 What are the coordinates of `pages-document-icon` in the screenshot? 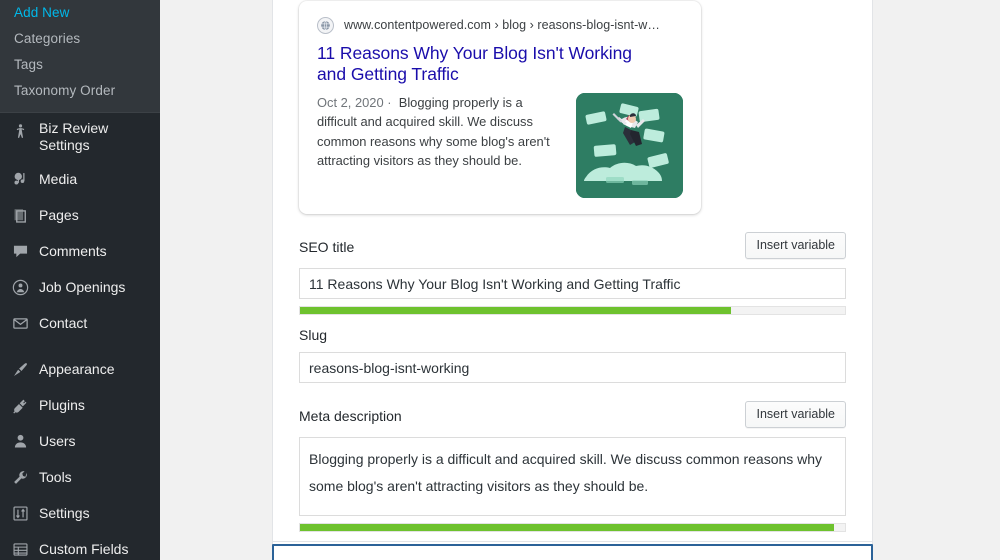 It's located at (20, 215).